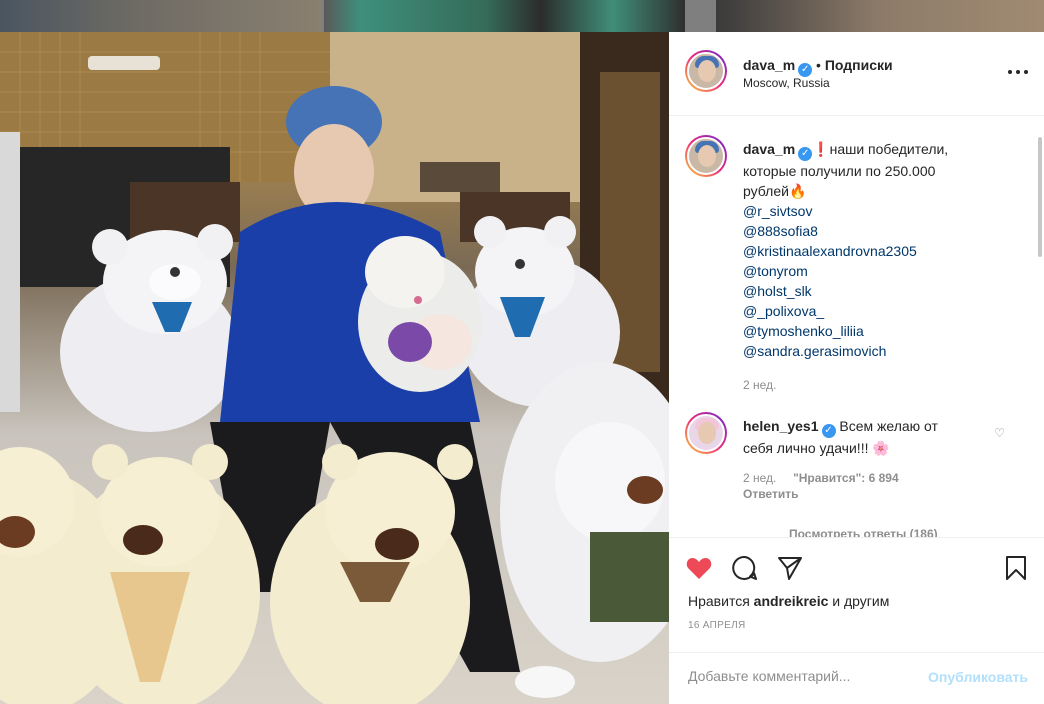 The width and height of the screenshot is (1044, 704). What do you see at coordinates (699, 568) in the screenshot?
I see `heart-filled-icon` at bounding box center [699, 568].